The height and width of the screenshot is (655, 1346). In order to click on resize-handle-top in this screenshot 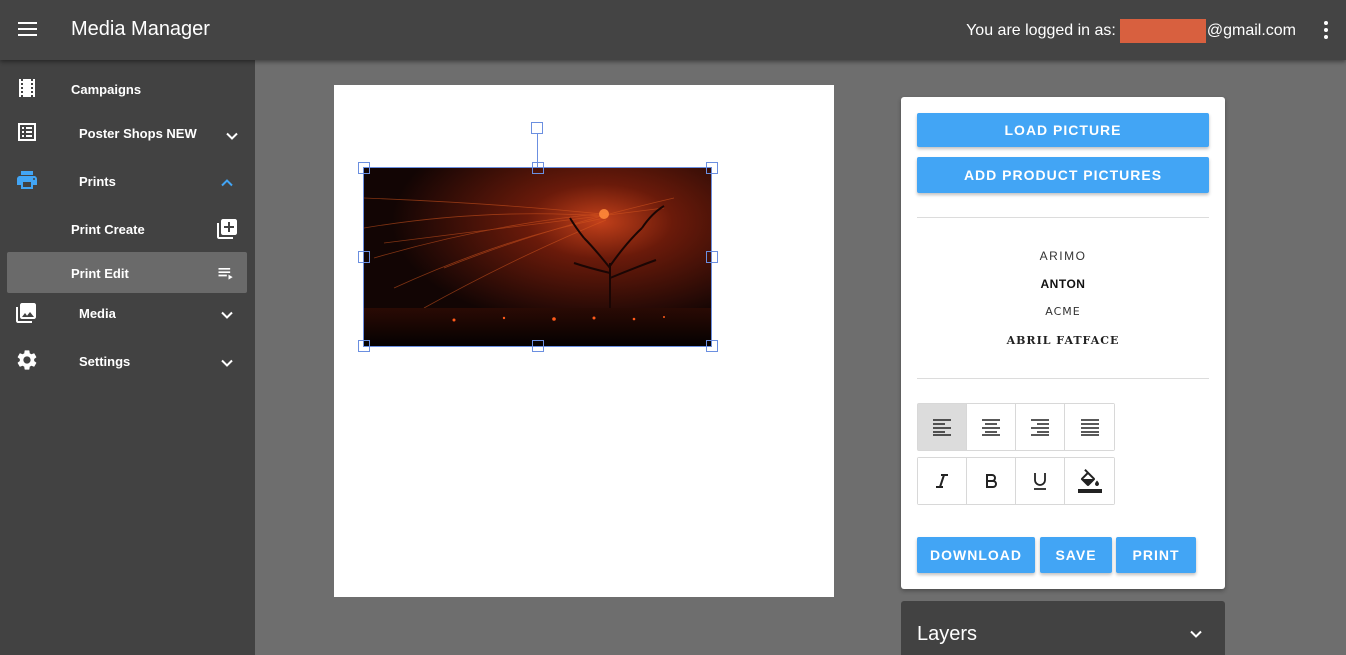, I will do `click(538, 168)`.